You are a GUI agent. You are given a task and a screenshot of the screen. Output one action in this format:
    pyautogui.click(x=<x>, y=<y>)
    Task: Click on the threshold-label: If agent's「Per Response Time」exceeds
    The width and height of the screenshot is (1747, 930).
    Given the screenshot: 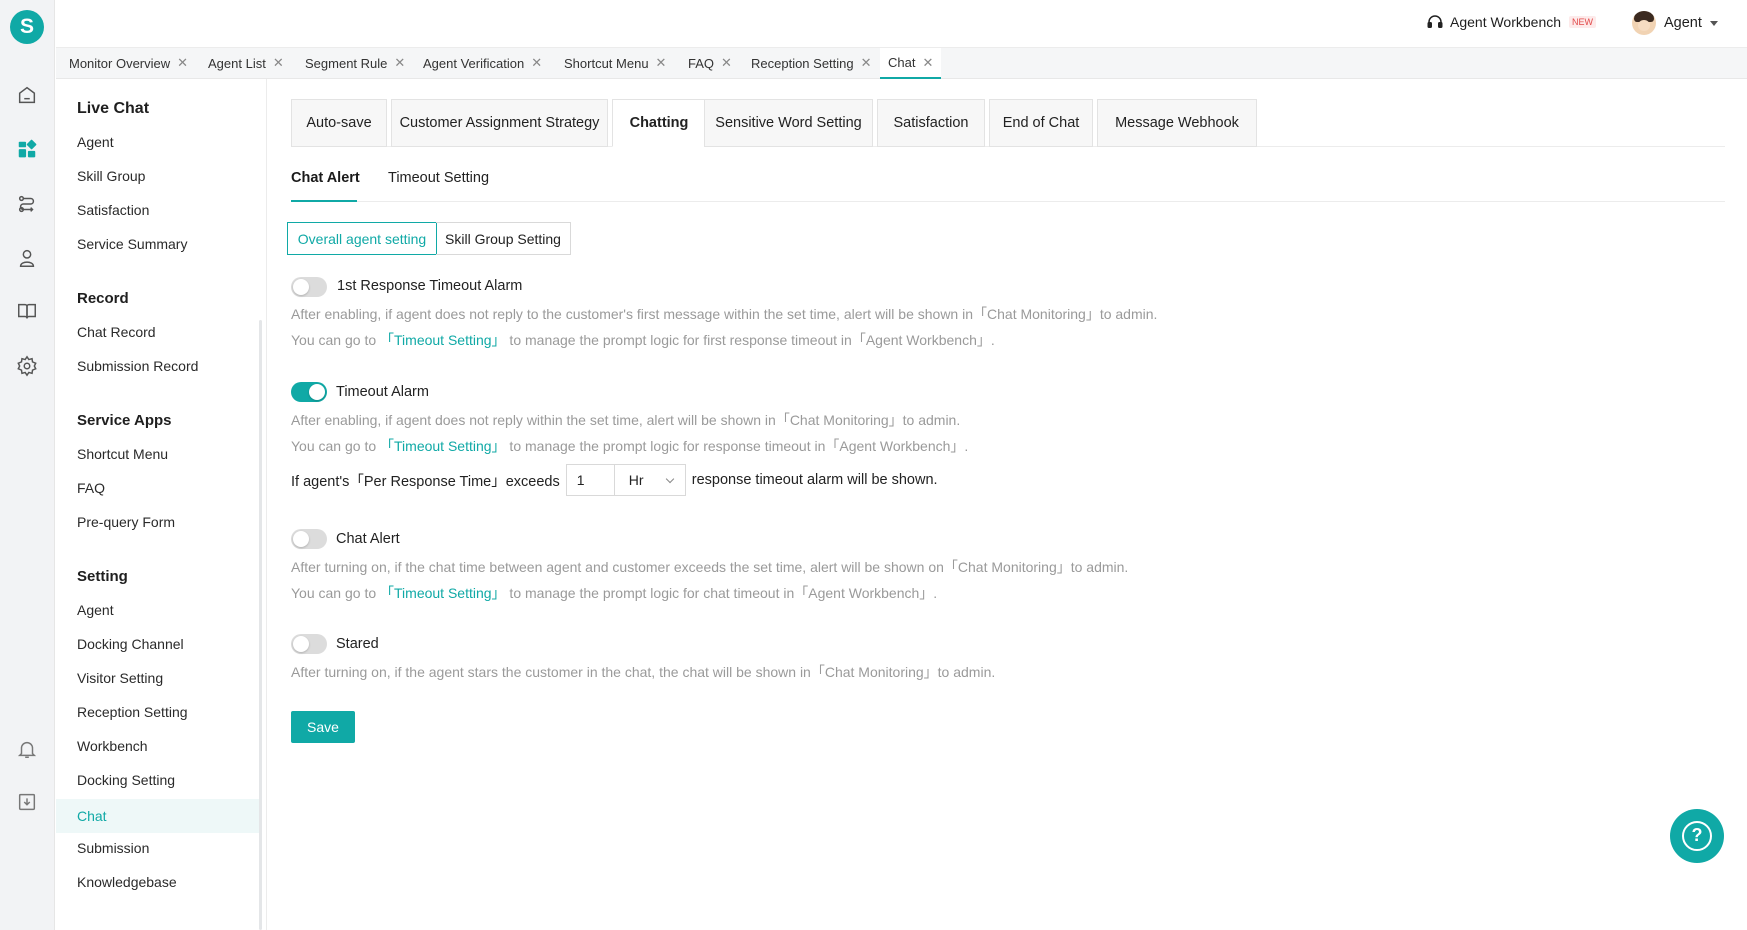 What is the action you would take?
    pyautogui.click(x=425, y=481)
    